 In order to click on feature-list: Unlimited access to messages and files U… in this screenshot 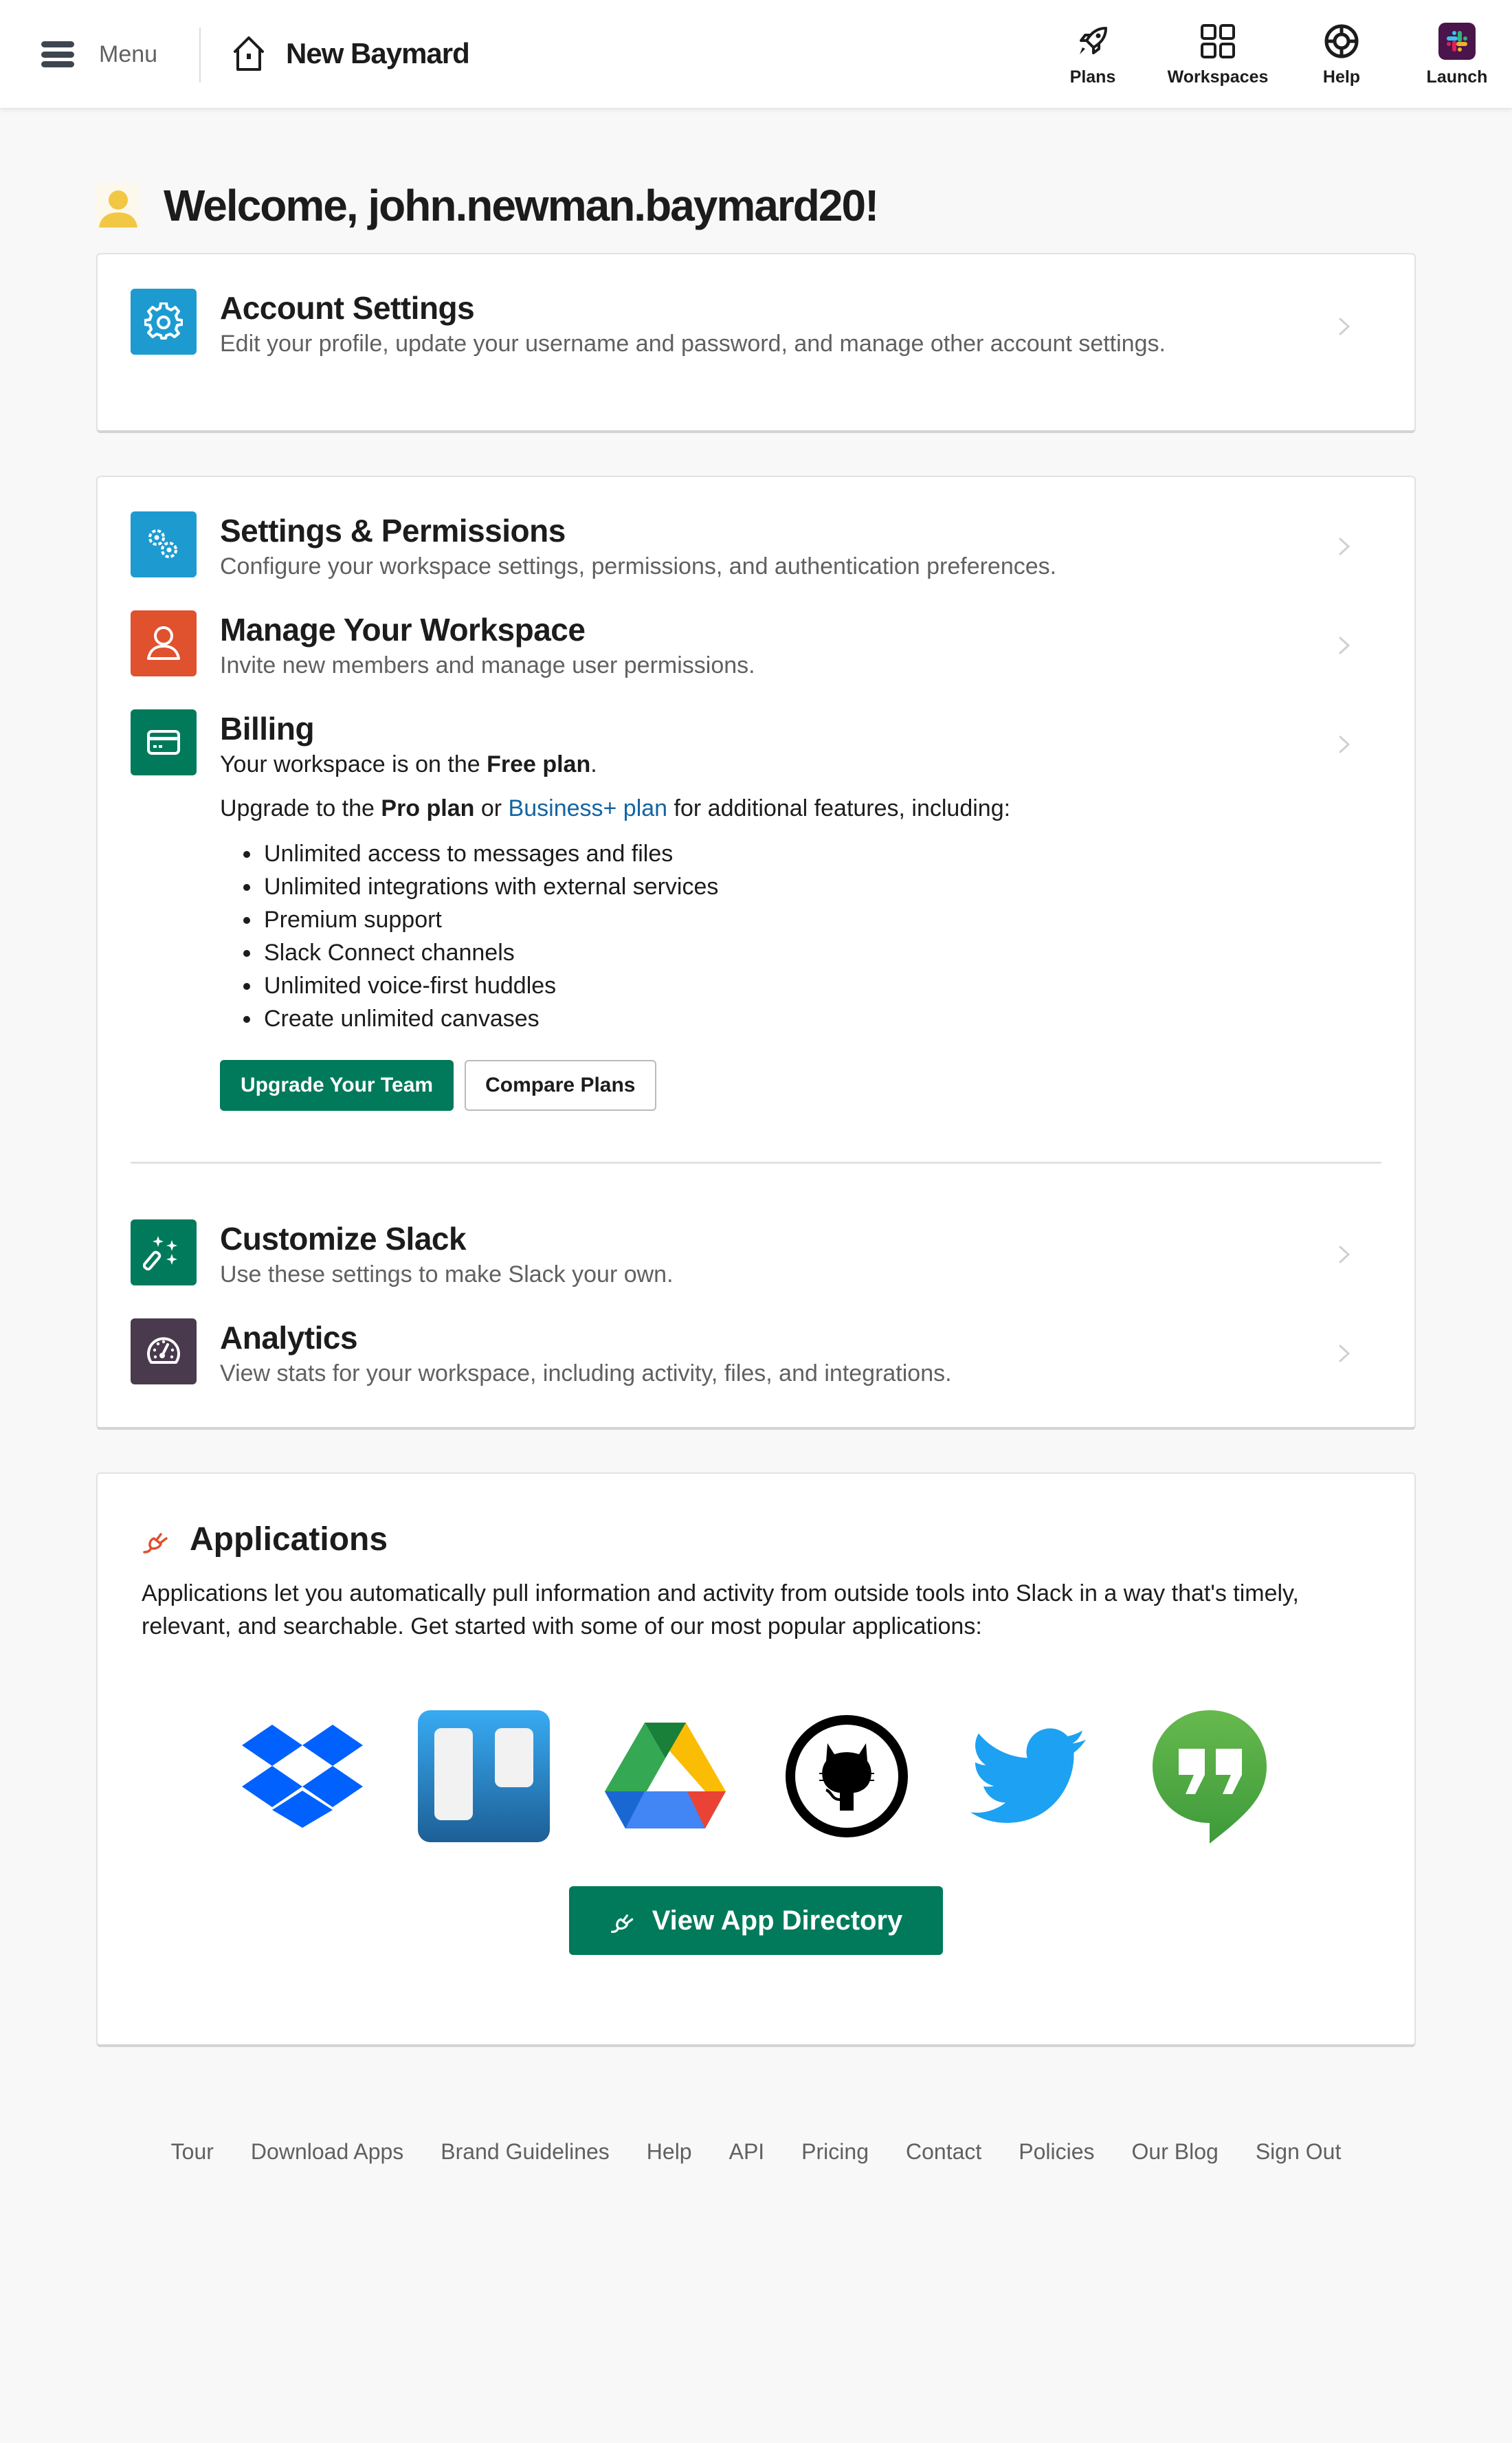, I will do `click(626, 936)`.